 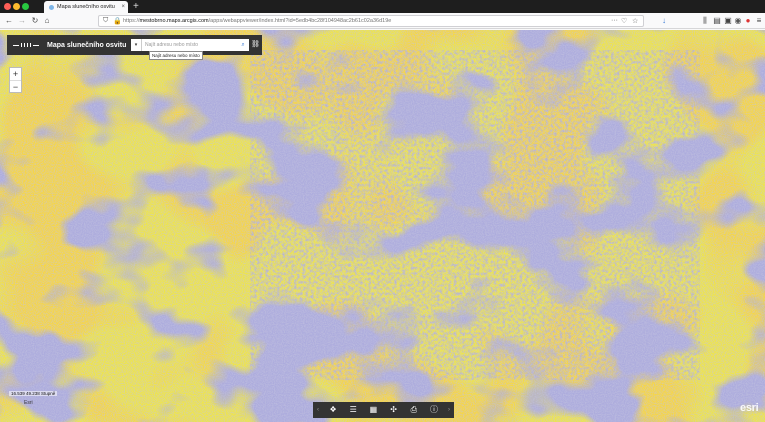 What do you see at coordinates (47, 21) in the screenshot?
I see `home-icon: ⌂` at bounding box center [47, 21].